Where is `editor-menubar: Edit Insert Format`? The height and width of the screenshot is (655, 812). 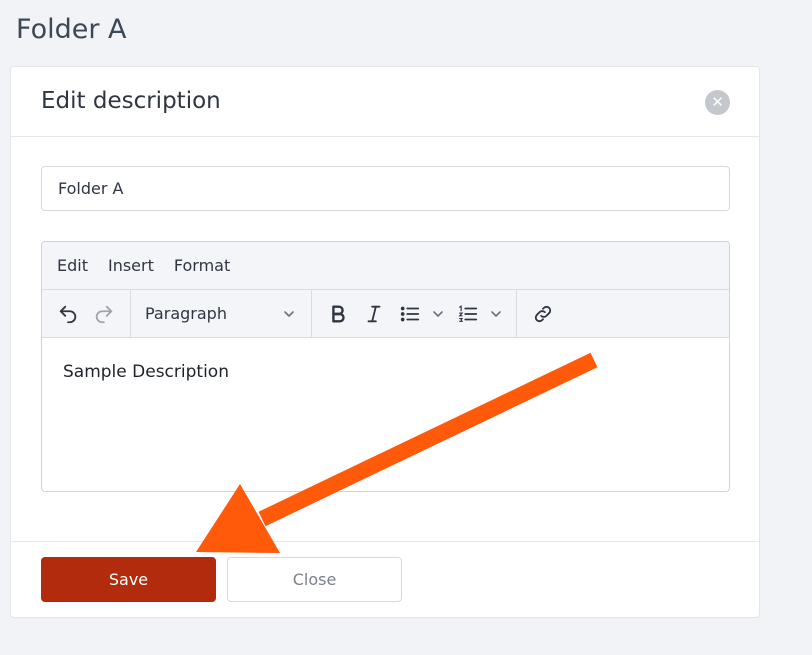 editor-menubar: Edit Insert Format is located at coordinates (385, 266).